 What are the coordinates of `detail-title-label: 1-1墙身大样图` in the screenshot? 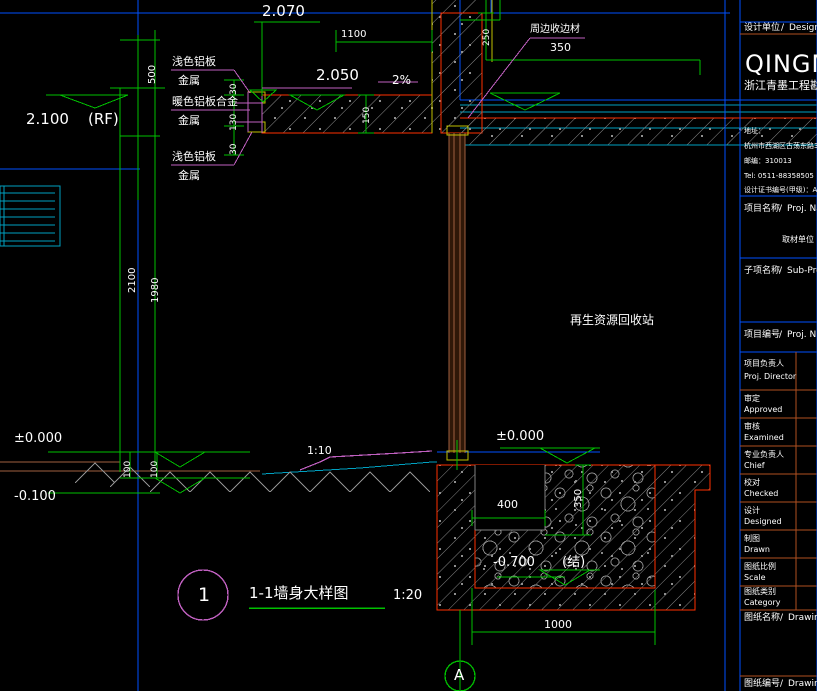 It's located at (299, 593).